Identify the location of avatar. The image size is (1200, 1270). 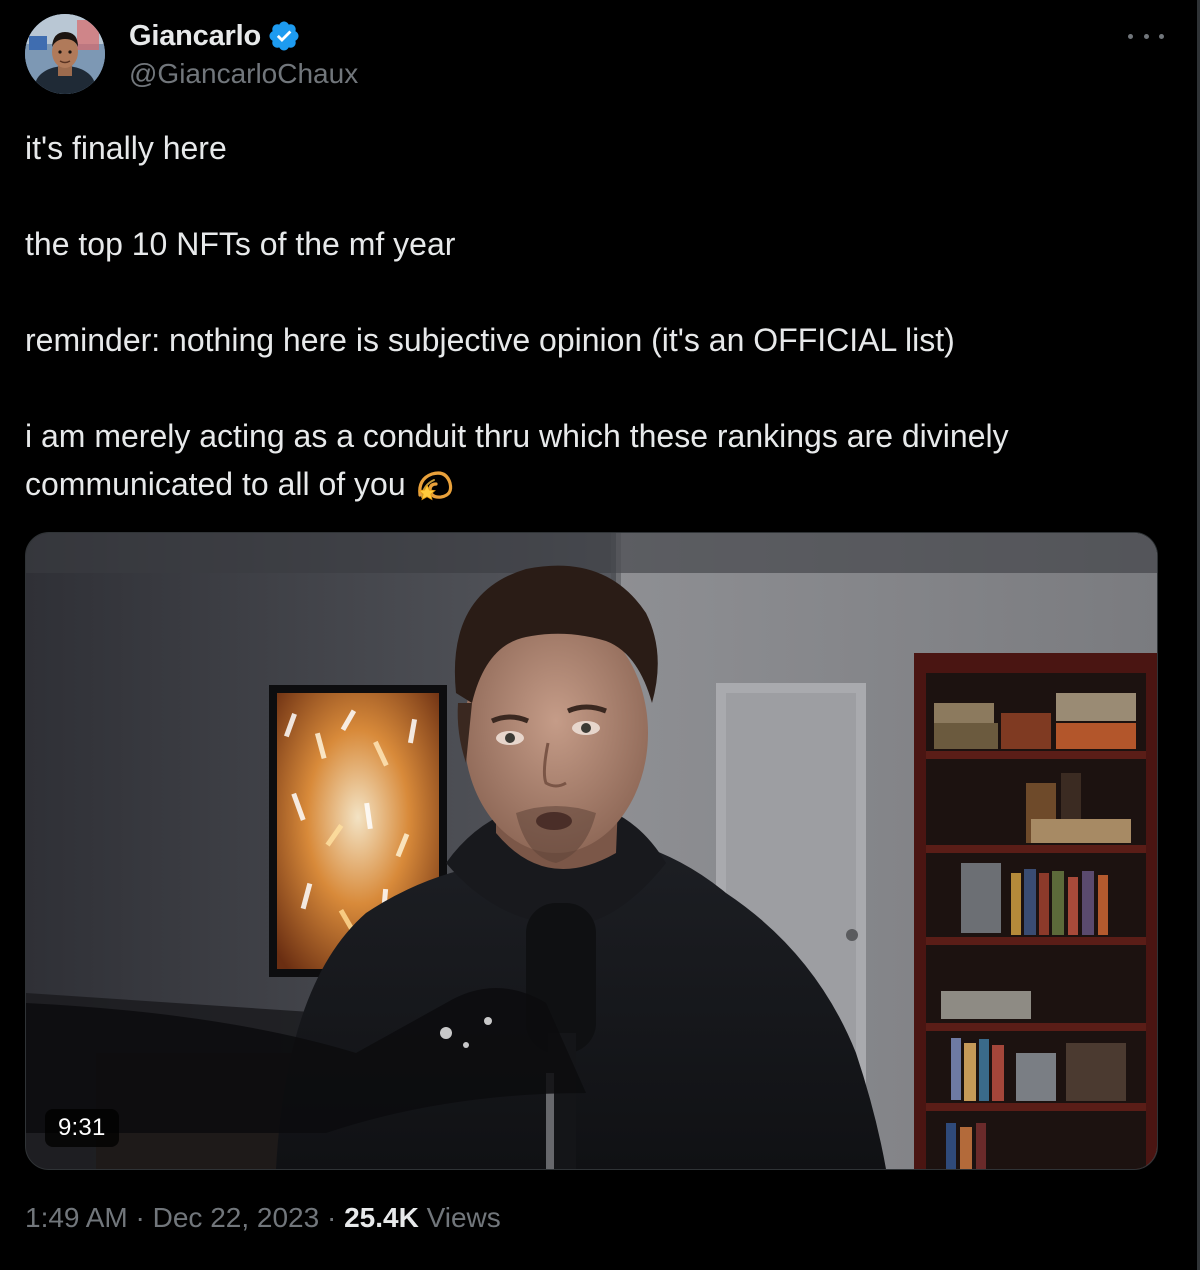
(65, 54).